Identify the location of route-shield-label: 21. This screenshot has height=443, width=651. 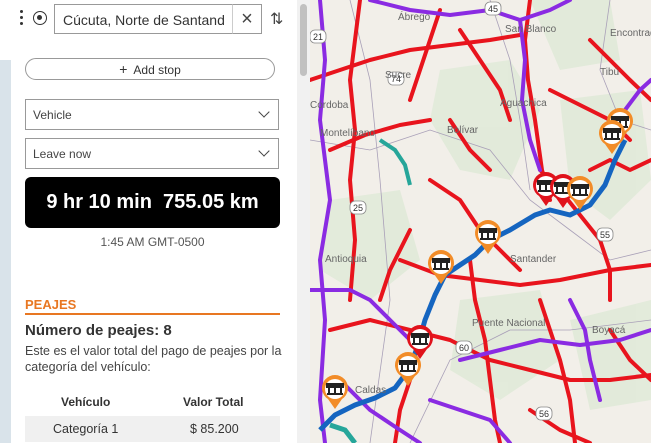
(318, 37).